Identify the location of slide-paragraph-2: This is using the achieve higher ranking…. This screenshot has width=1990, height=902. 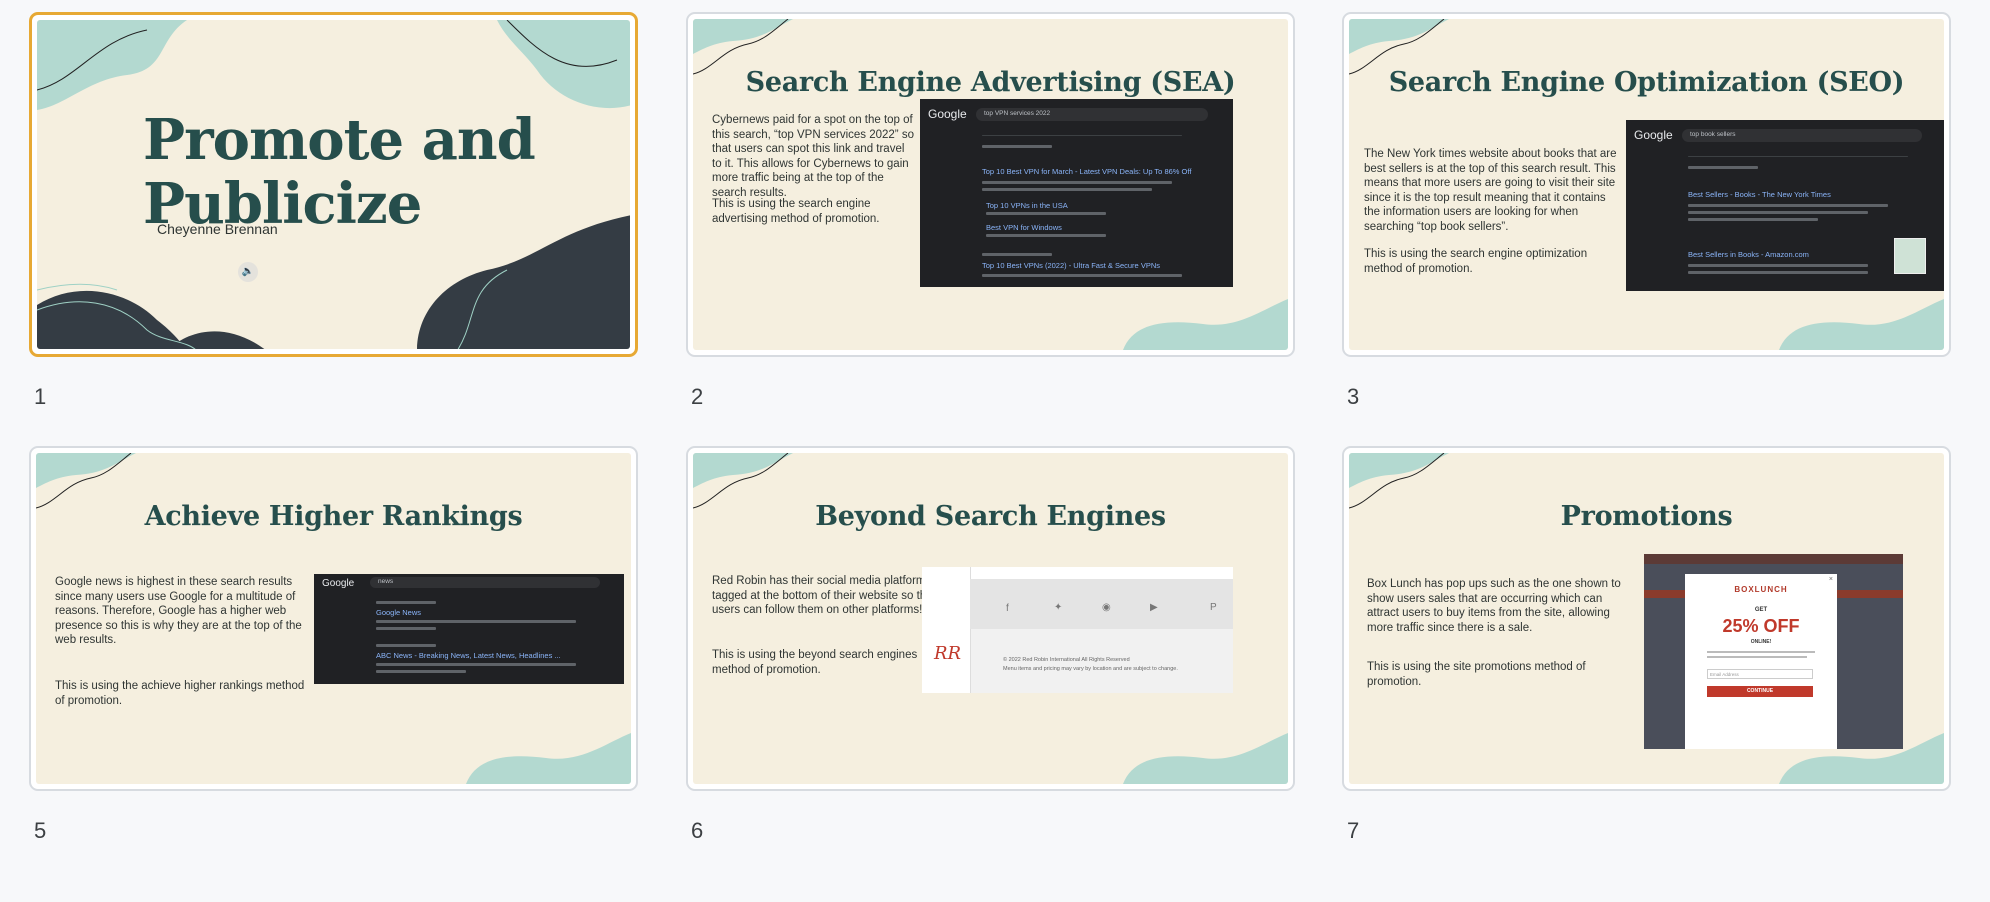
(180, 693).